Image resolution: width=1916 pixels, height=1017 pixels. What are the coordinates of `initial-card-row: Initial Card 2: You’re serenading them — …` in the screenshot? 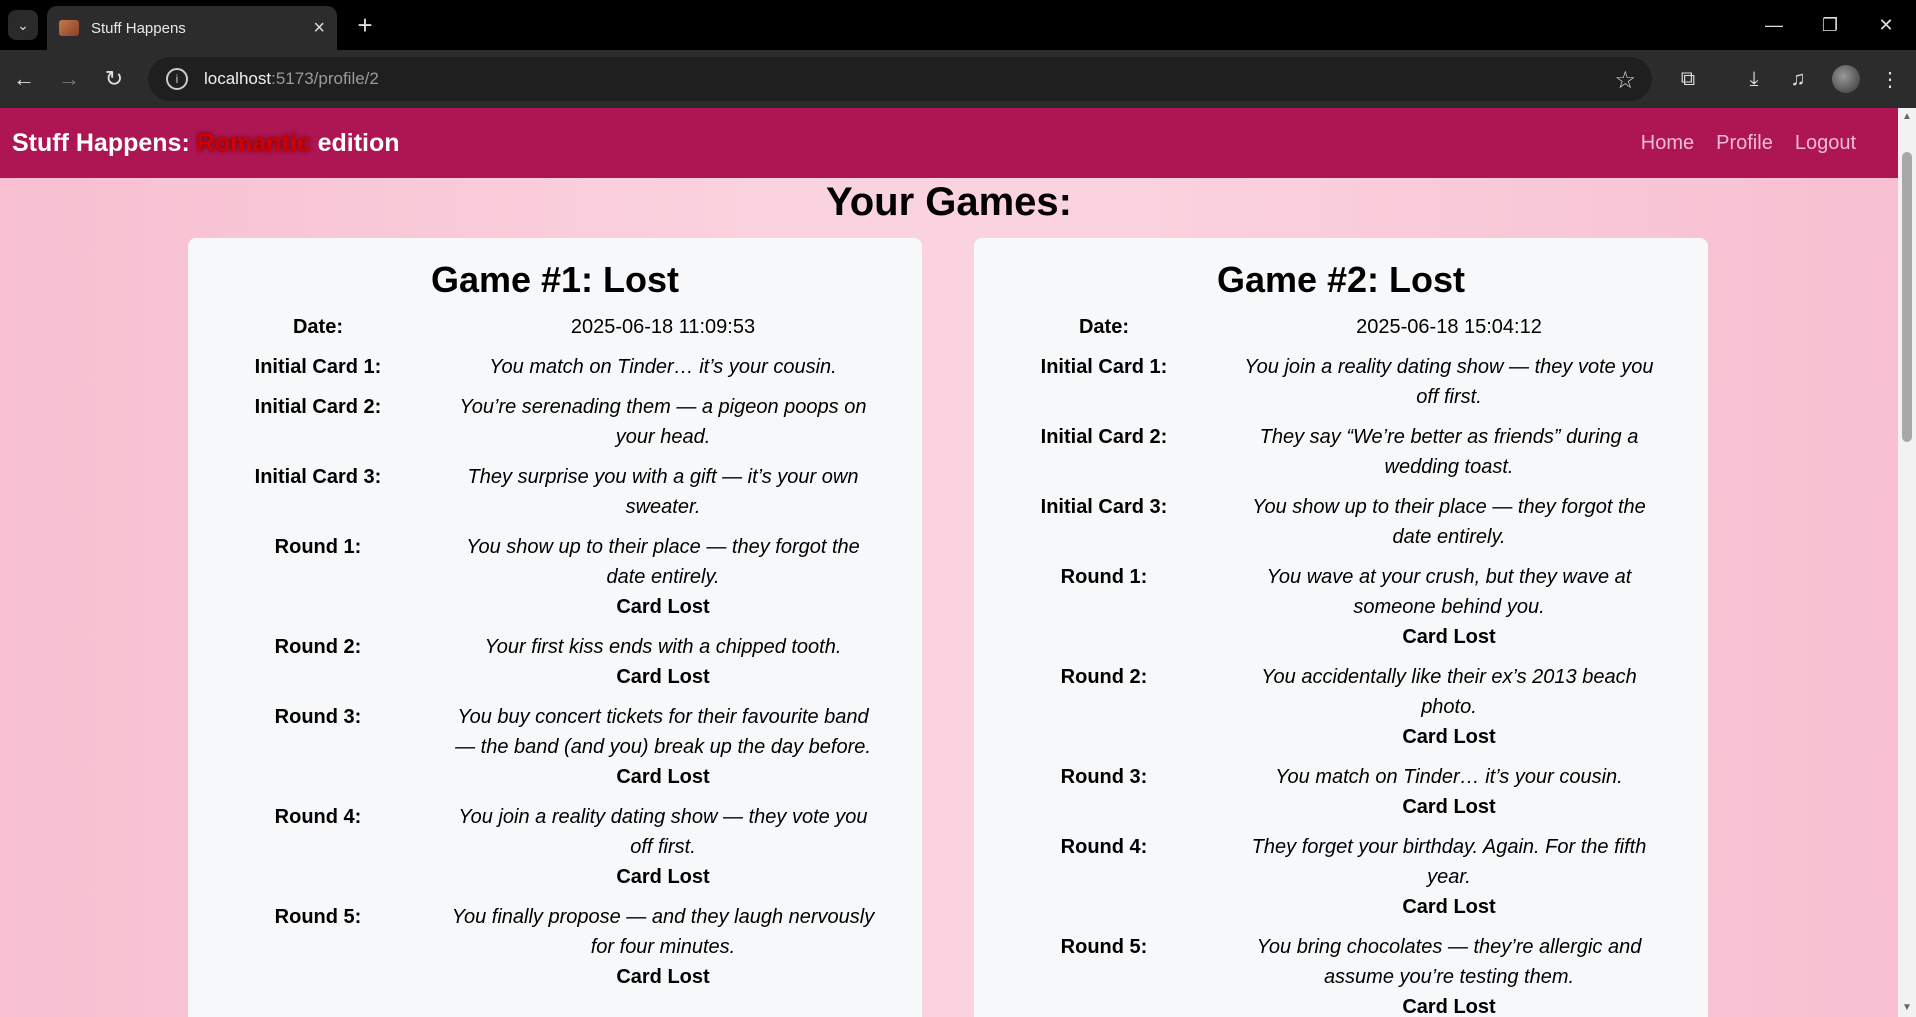 It's located at (555, 422).